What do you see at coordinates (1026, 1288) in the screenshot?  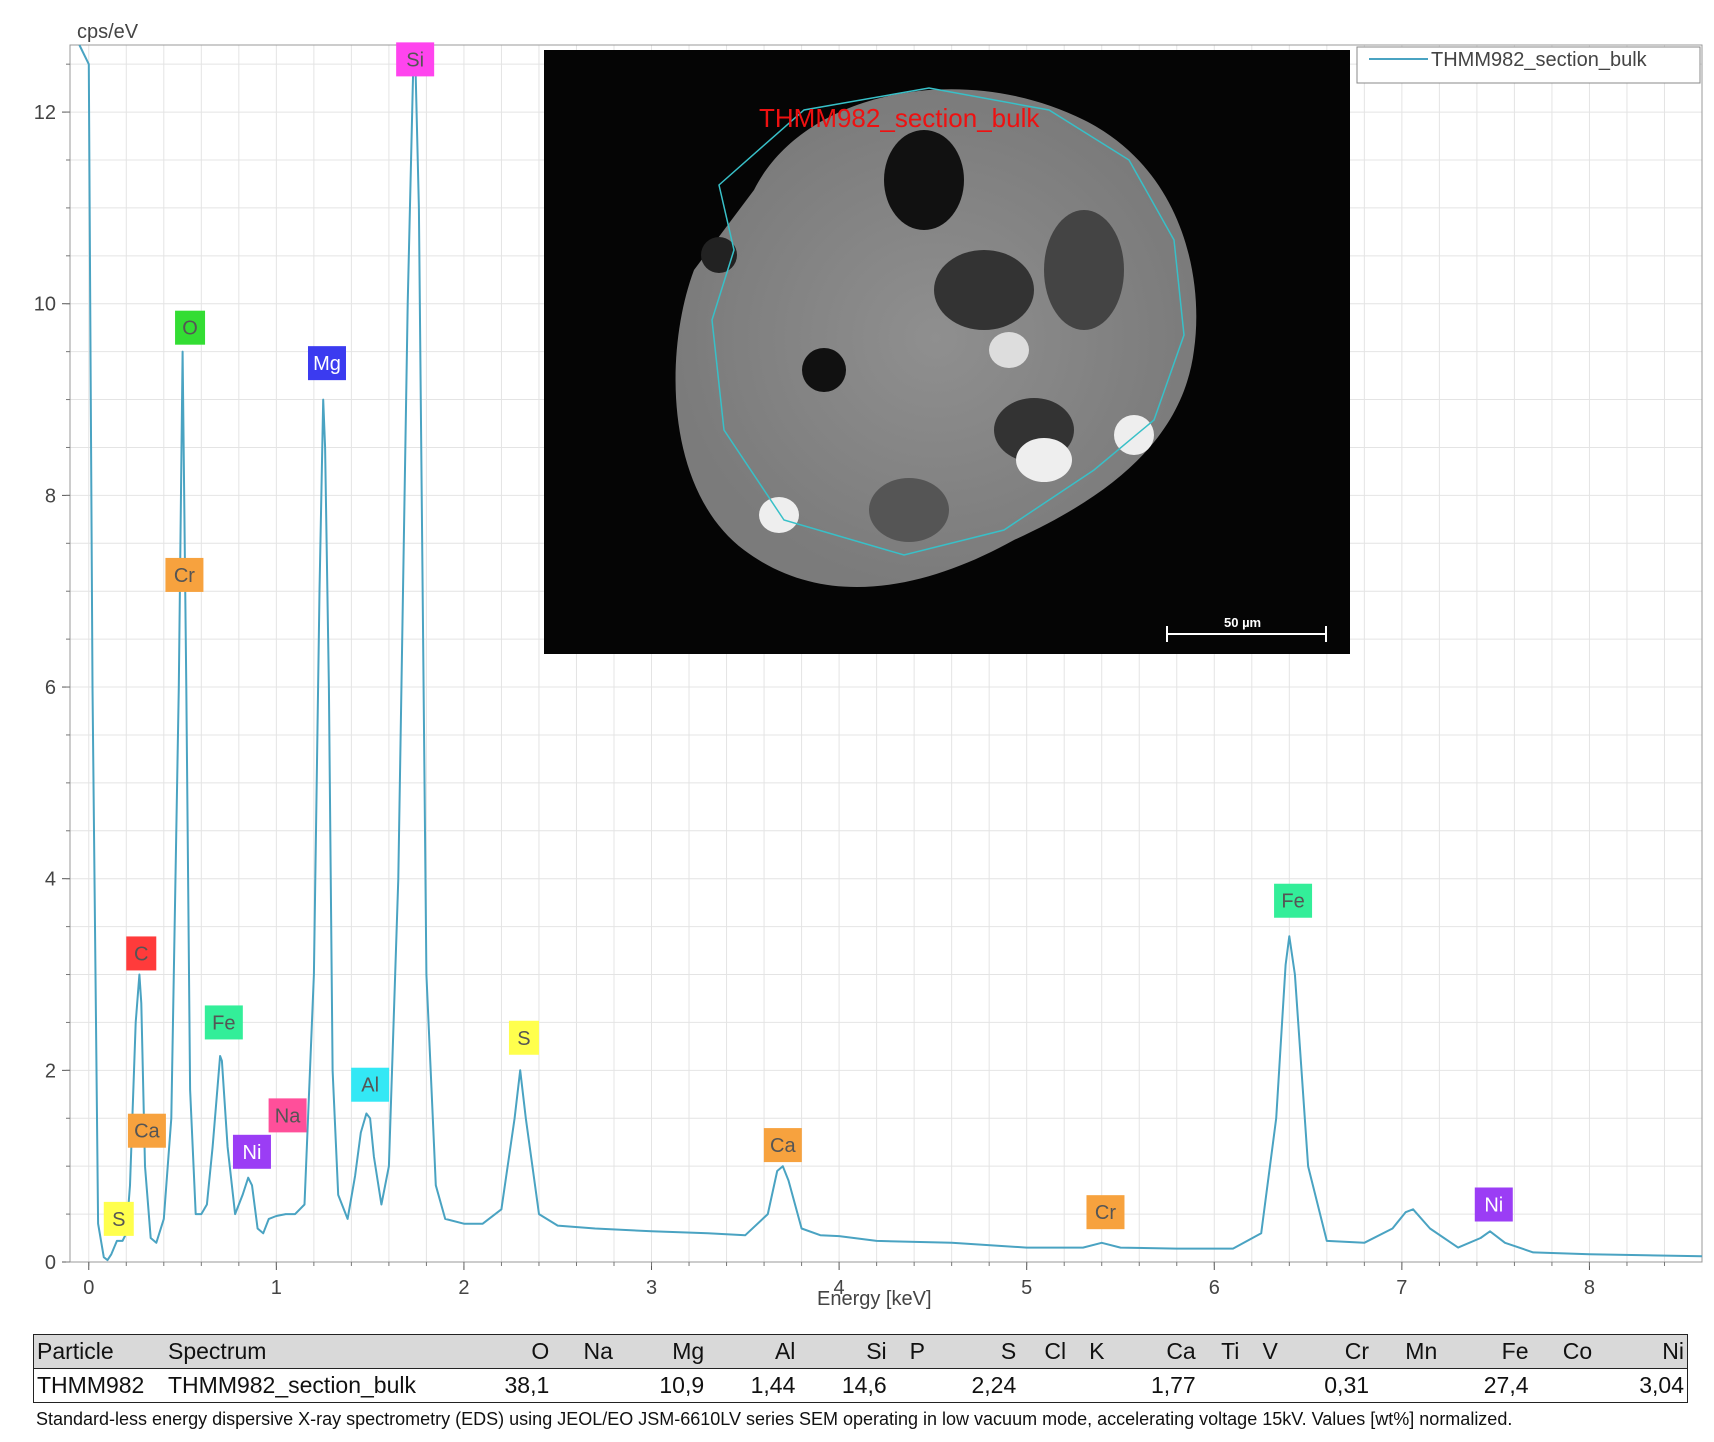 I see `x-tick-label: 5` at bounding box center [1026, 1288].